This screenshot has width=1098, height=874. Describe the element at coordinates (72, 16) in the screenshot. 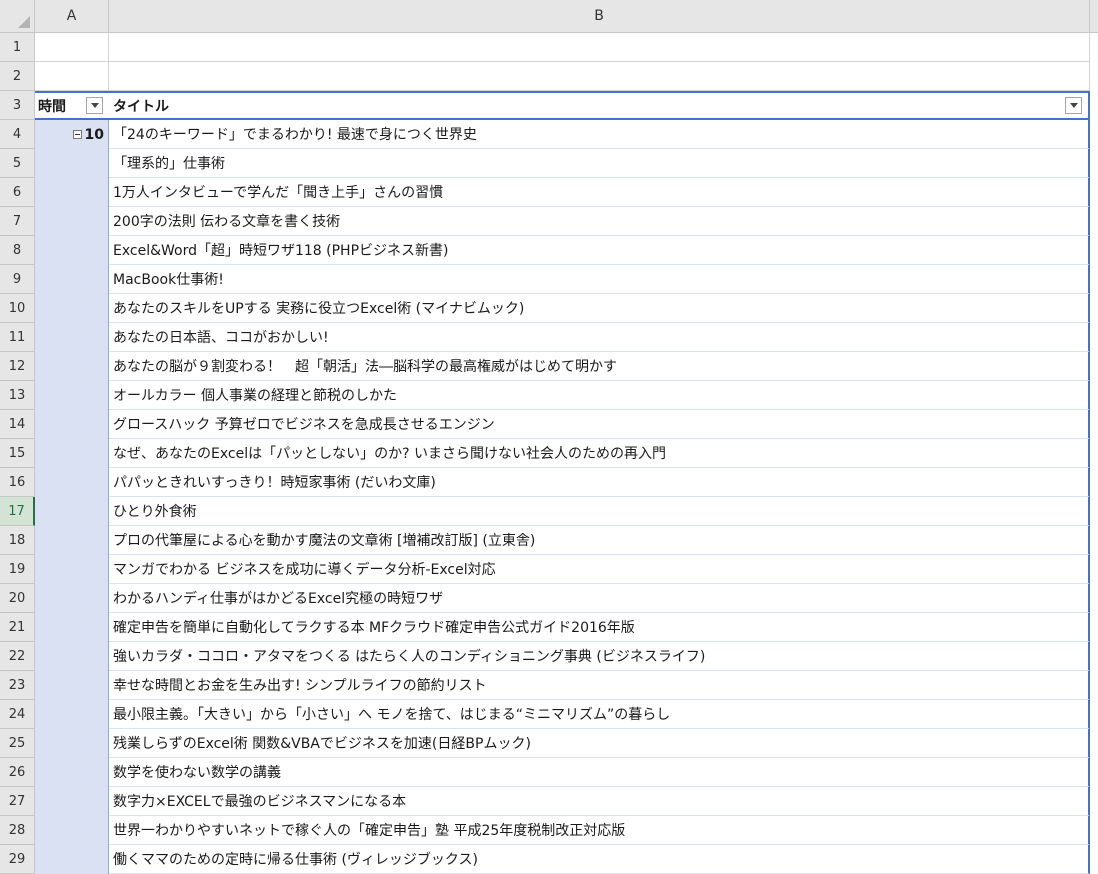

I see `column-header-a: A` at that location.